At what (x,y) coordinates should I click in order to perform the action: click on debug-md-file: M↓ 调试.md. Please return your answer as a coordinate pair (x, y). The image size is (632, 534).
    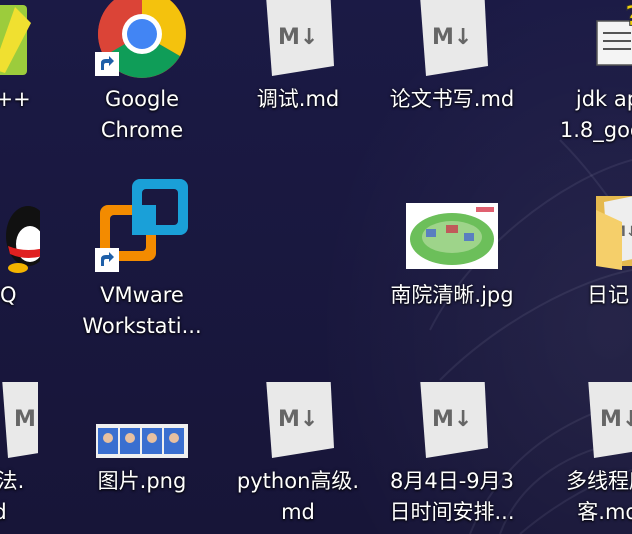
    Looking at the image, I should click on (298, 75).